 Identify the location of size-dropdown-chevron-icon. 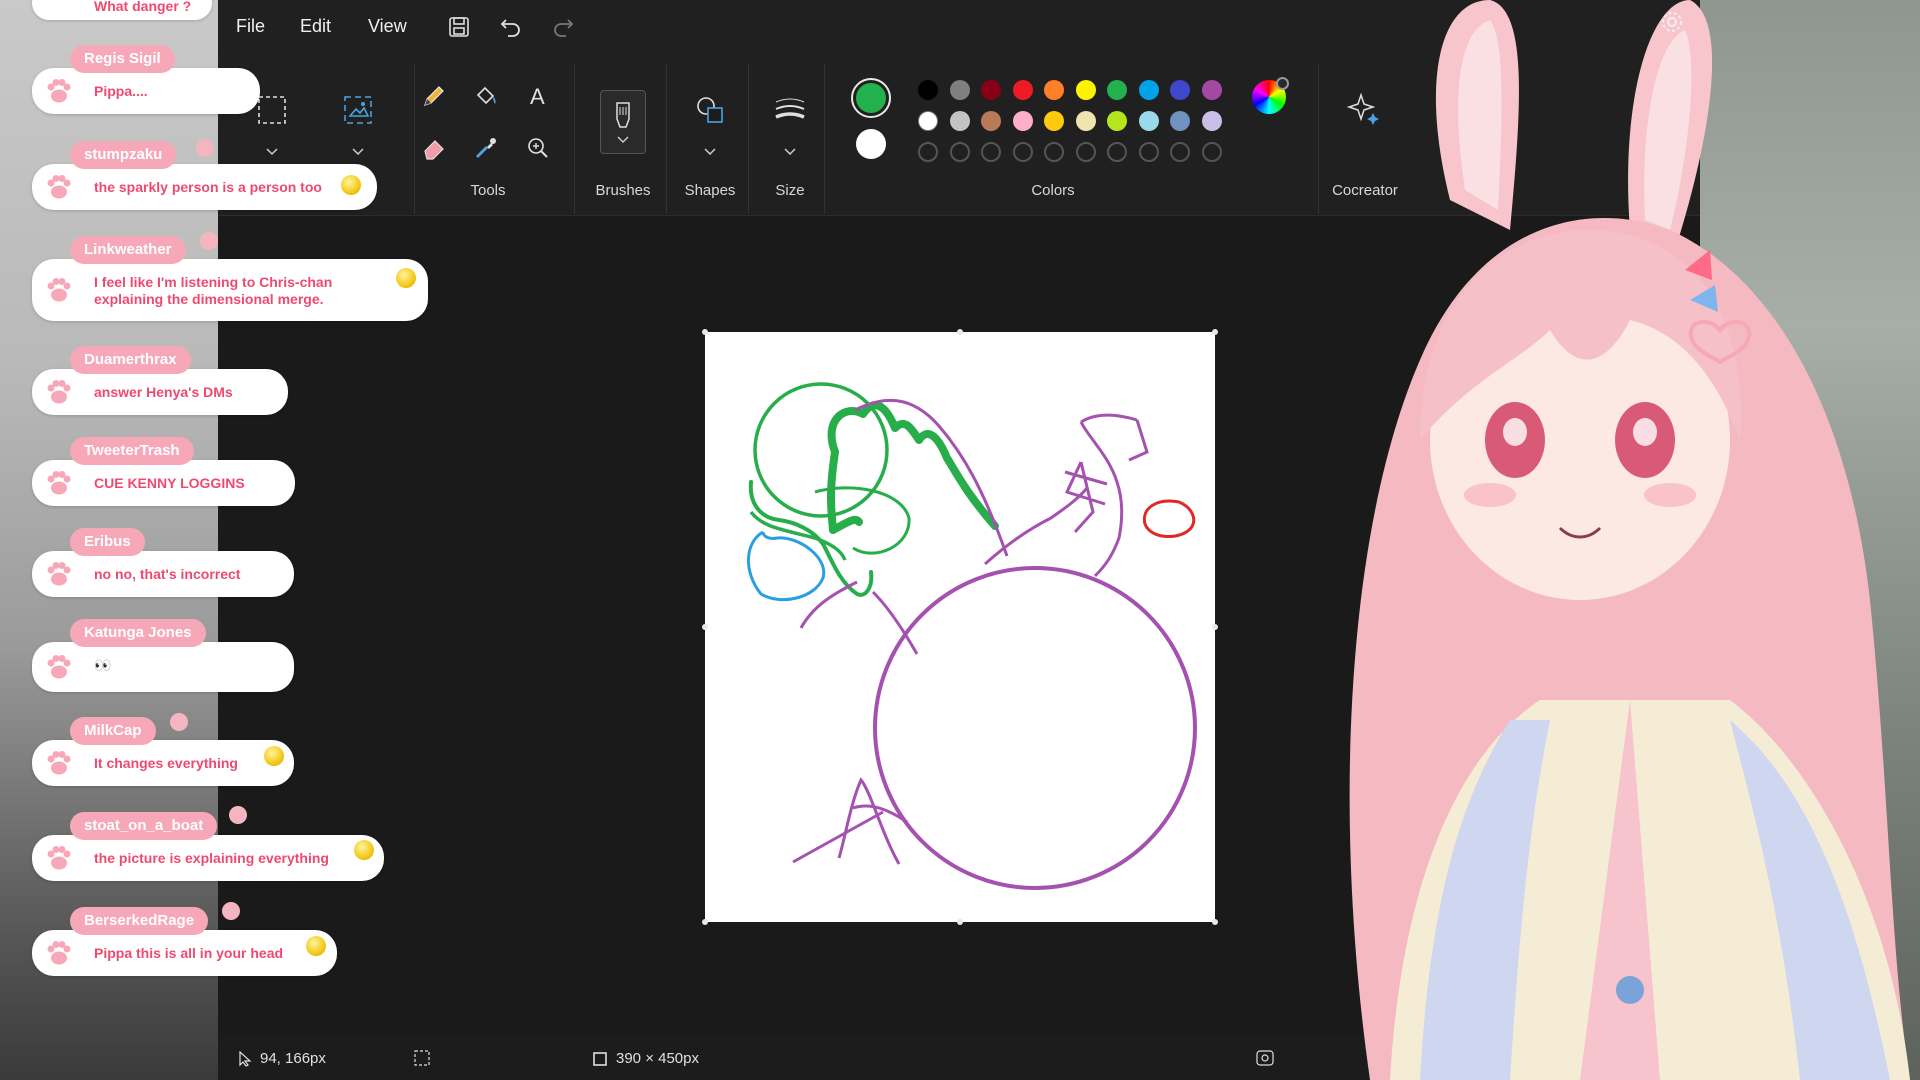
(790, 152).